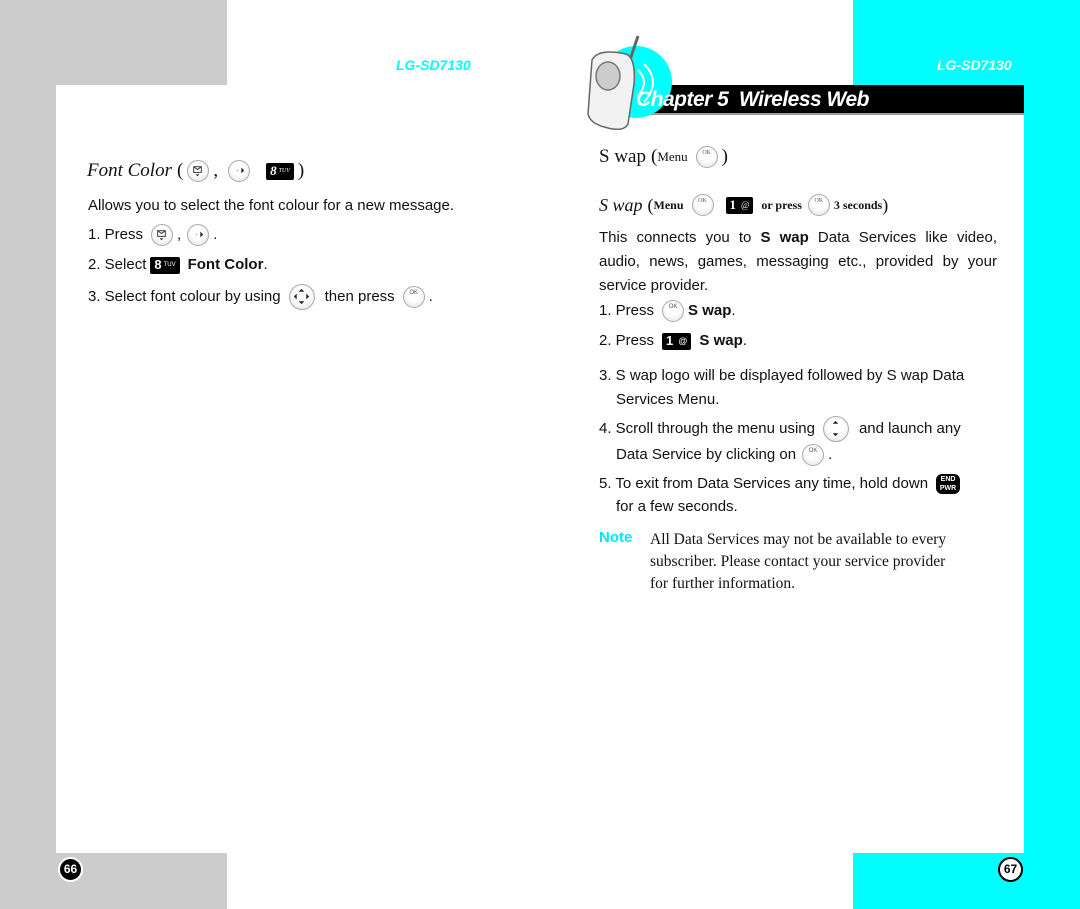 The width and height of the screenshot is (1080, 909). Describe the element at coordinates (1010, 869) in the screenshot. I see `page-number-right: 67` at that location.